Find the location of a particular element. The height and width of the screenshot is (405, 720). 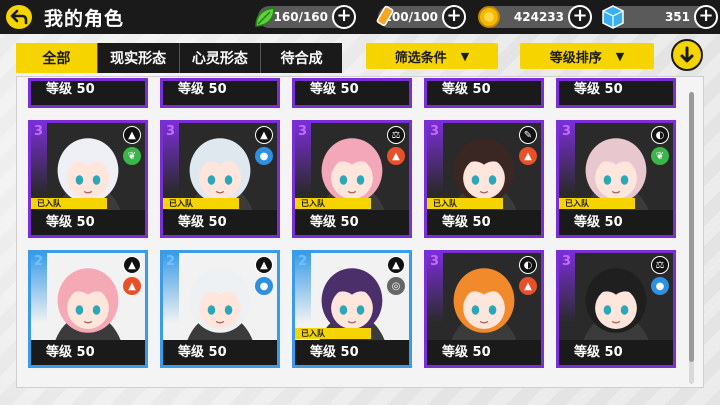

scroll-down-button is located at coordinates (687, 55).